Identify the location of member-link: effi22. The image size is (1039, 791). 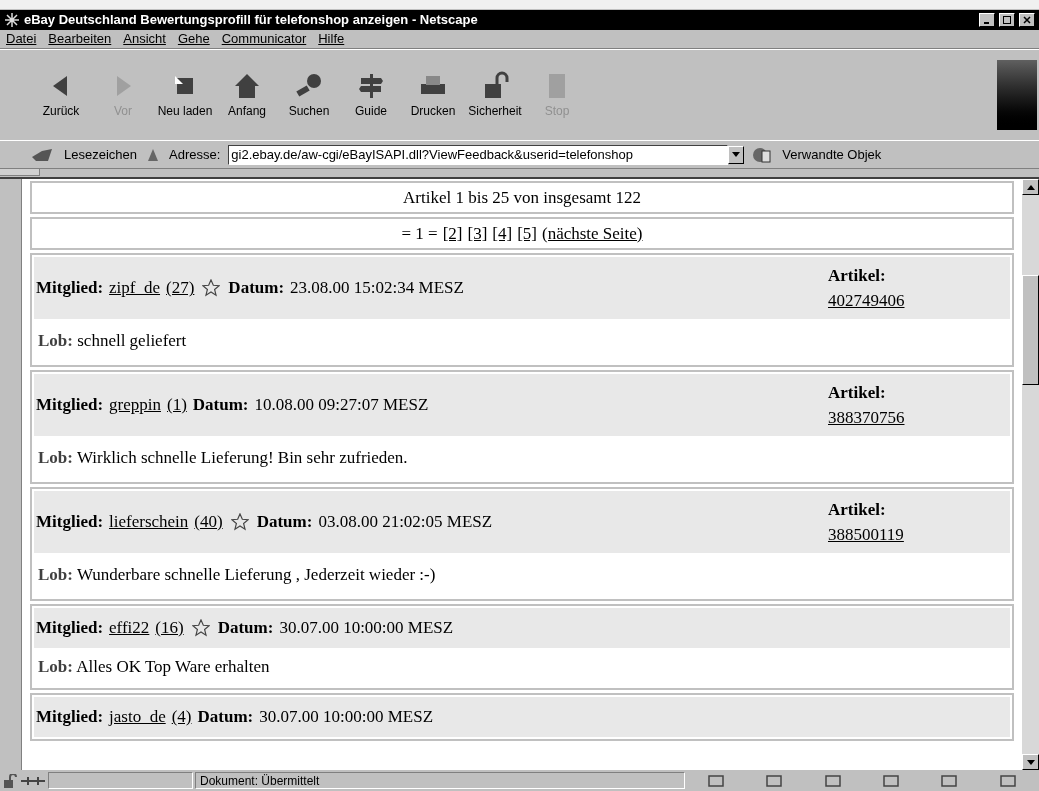
(129, 628).